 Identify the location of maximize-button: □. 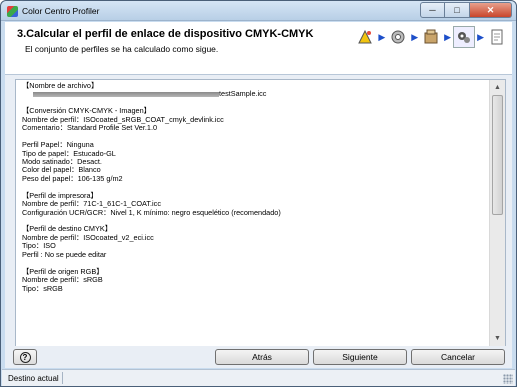
(457, 10).